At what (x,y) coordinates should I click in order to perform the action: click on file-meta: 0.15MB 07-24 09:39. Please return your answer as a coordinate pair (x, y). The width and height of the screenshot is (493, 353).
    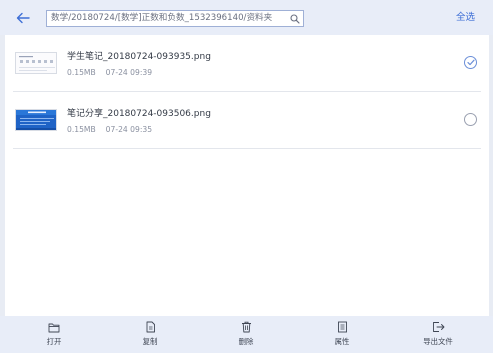
    Looking at the image, I should click on (109, 73).